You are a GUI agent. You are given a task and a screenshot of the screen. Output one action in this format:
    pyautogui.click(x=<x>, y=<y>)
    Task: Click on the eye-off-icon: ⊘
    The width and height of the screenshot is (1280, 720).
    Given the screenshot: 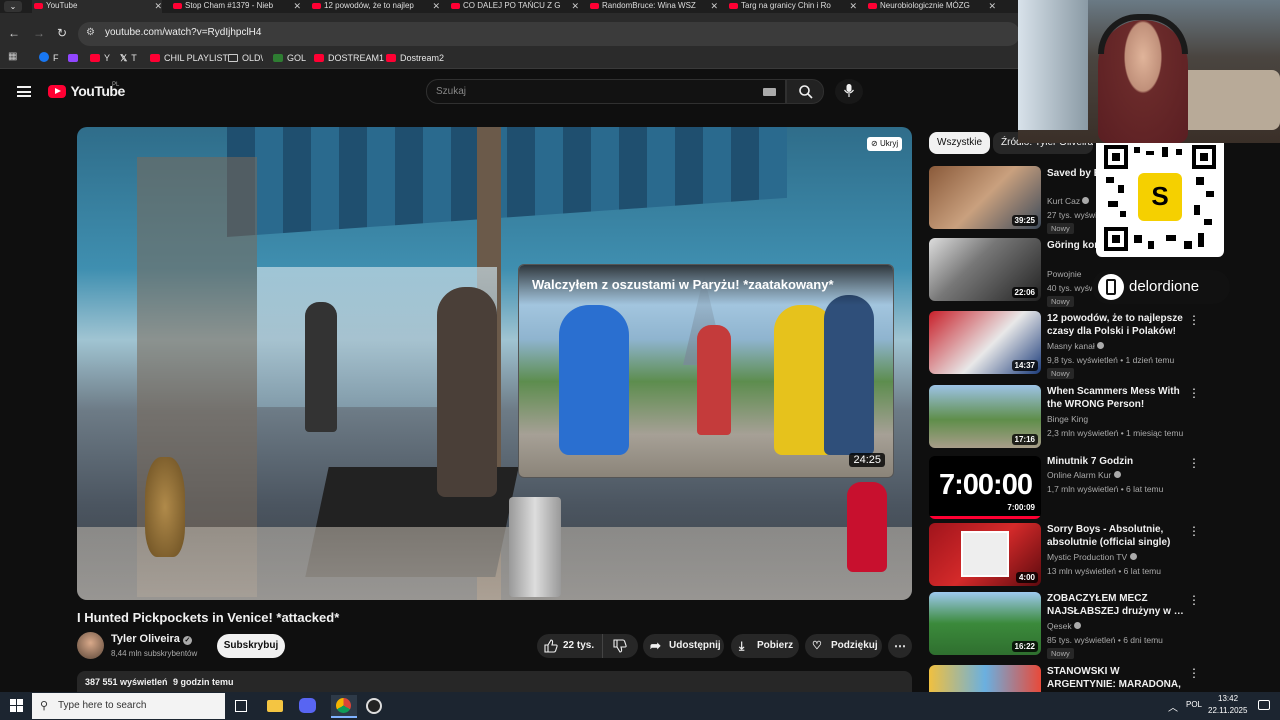 What is the action you would take?
    pyautogui.click(x=874, y=143)
    